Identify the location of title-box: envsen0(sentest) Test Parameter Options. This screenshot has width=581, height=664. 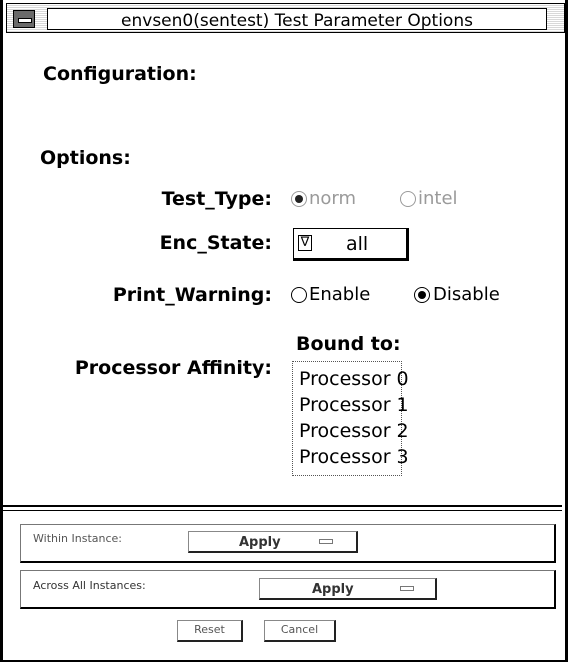
(297, 19).